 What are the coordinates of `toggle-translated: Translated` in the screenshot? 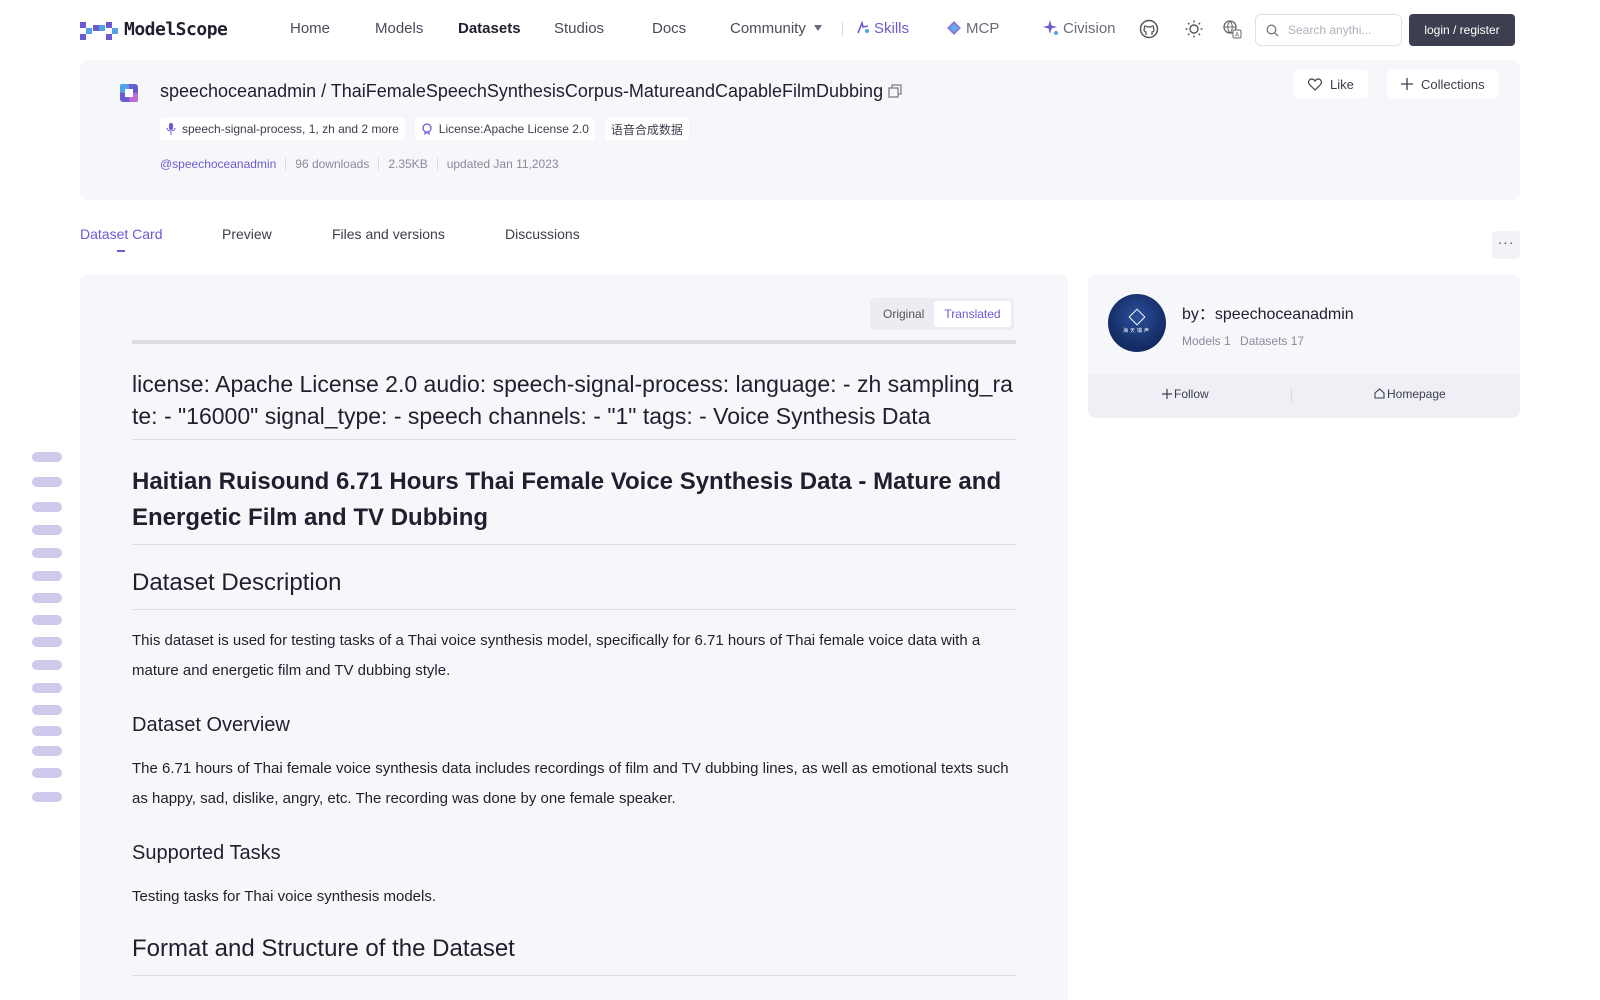 It's located at (972, 314).